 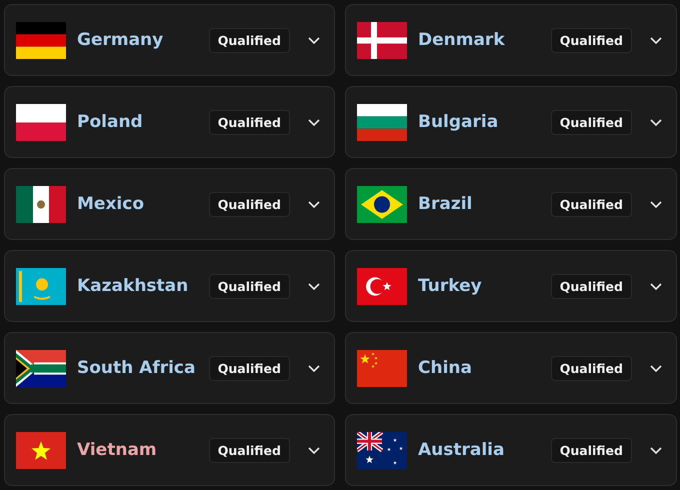 What do you see at coordinates (450, 286) in the screenshot?
I see `country-name: Turkey` at bounding box center [450, 286].